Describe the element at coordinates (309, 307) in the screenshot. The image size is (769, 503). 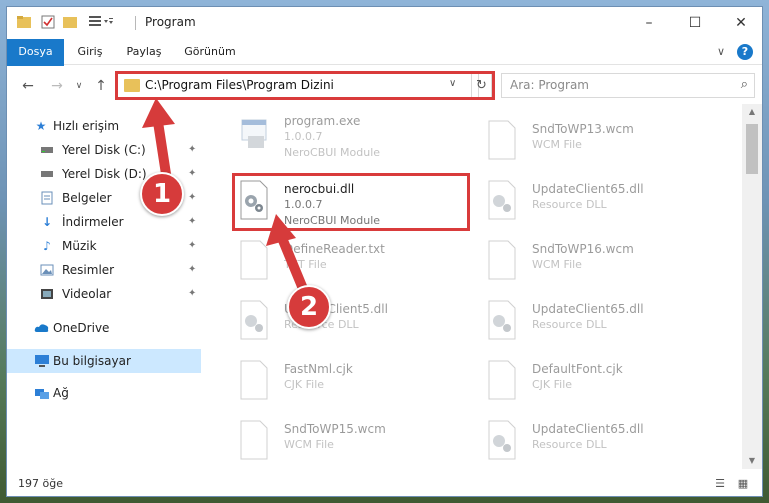
I see `callout-step-2: 2` at that location.